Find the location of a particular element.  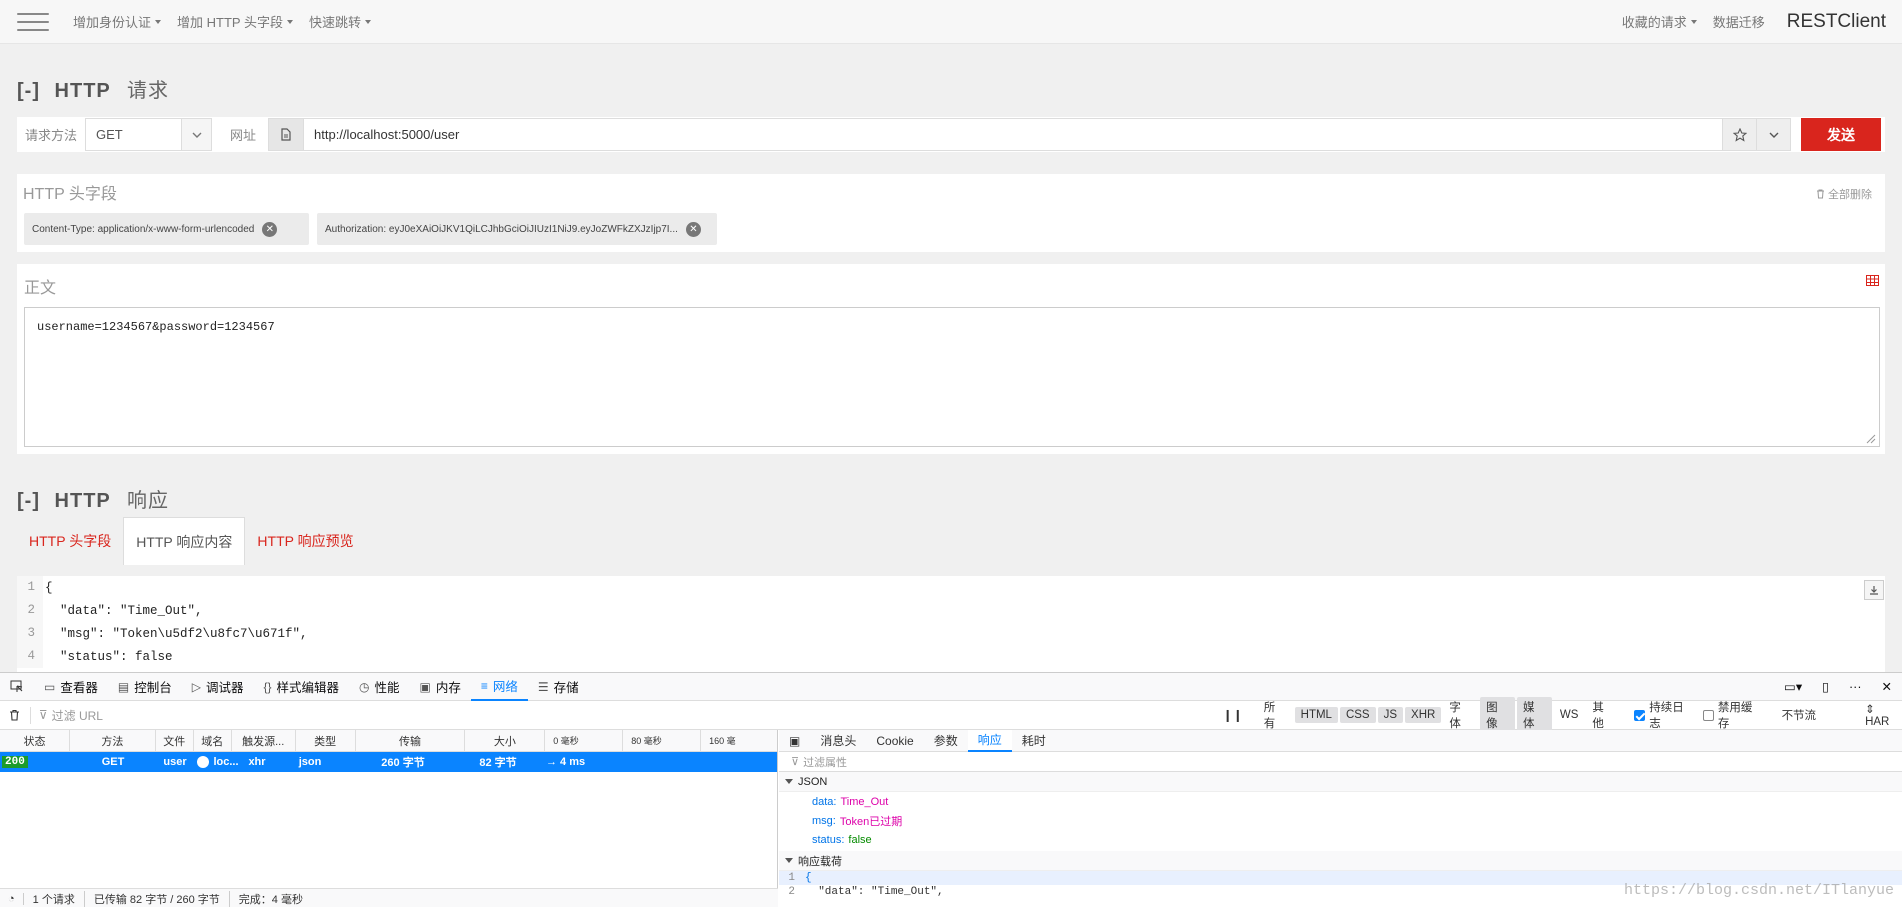

line-number: 4 is located at coordinates (30, 656).